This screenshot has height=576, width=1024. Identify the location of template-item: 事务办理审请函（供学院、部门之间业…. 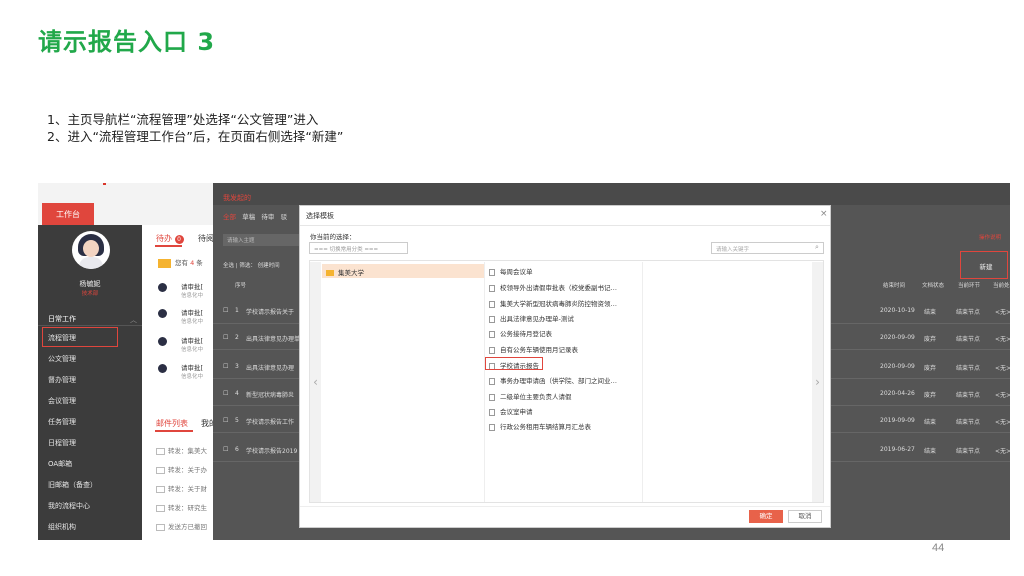
(553, 380).